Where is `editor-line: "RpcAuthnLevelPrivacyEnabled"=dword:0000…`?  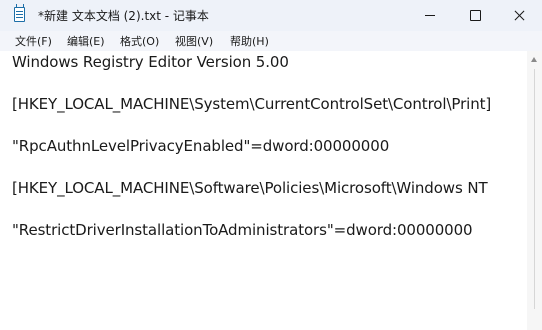 editor-line: "RpcAuthnLevelPrivacyEnabled"=dword:0000… is located at coordinates (201, 146).